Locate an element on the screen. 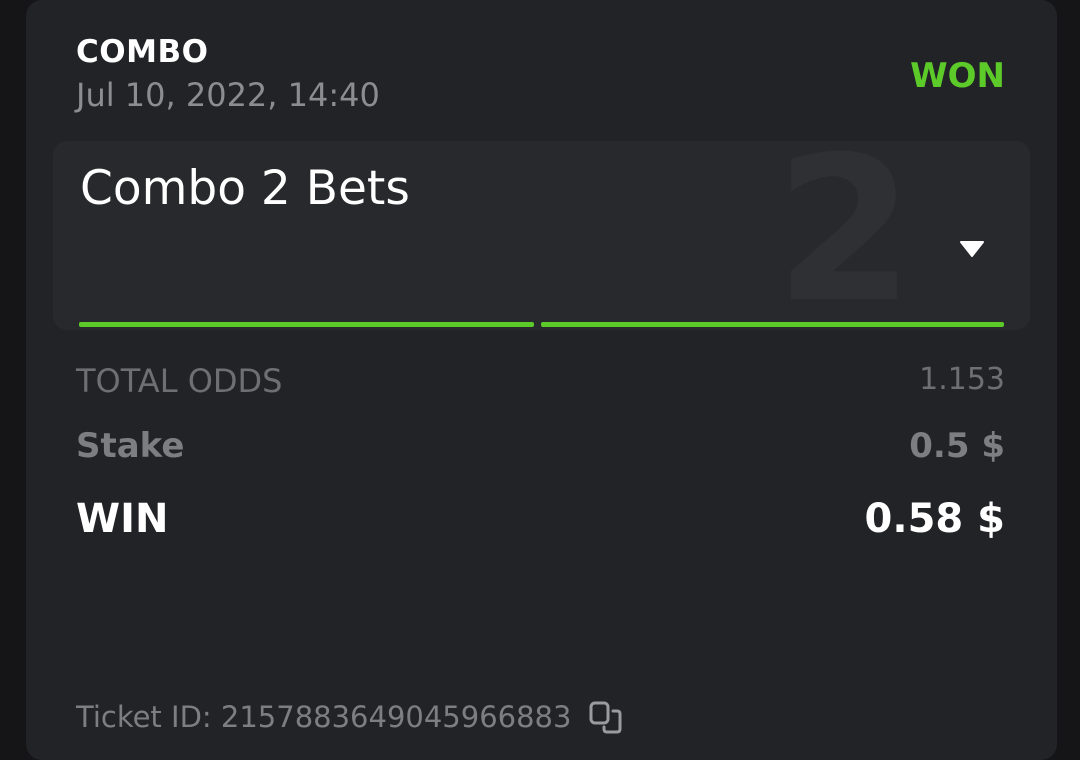  win-label: WIN is located at coordinates (122, 519).